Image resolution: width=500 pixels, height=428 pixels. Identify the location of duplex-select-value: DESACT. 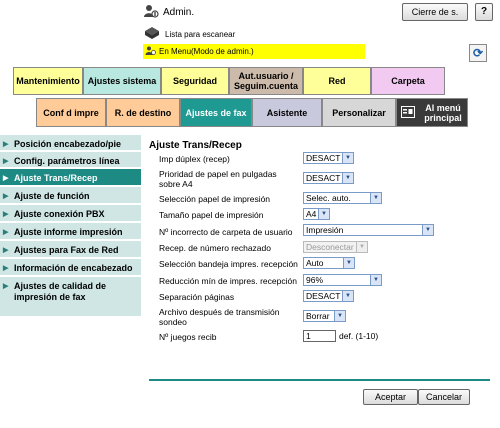
(323, 158).